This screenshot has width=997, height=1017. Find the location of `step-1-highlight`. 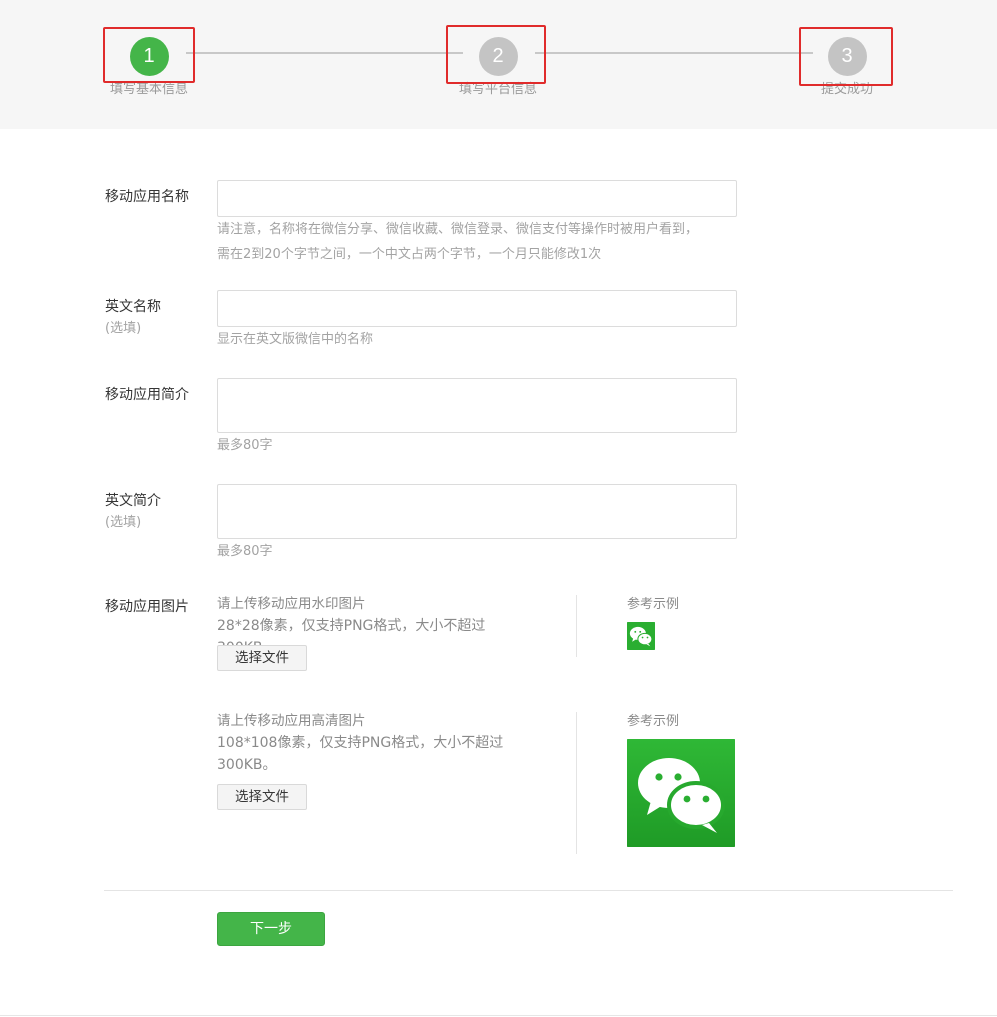

step-1-highlight is located at coordinates (149, 55).